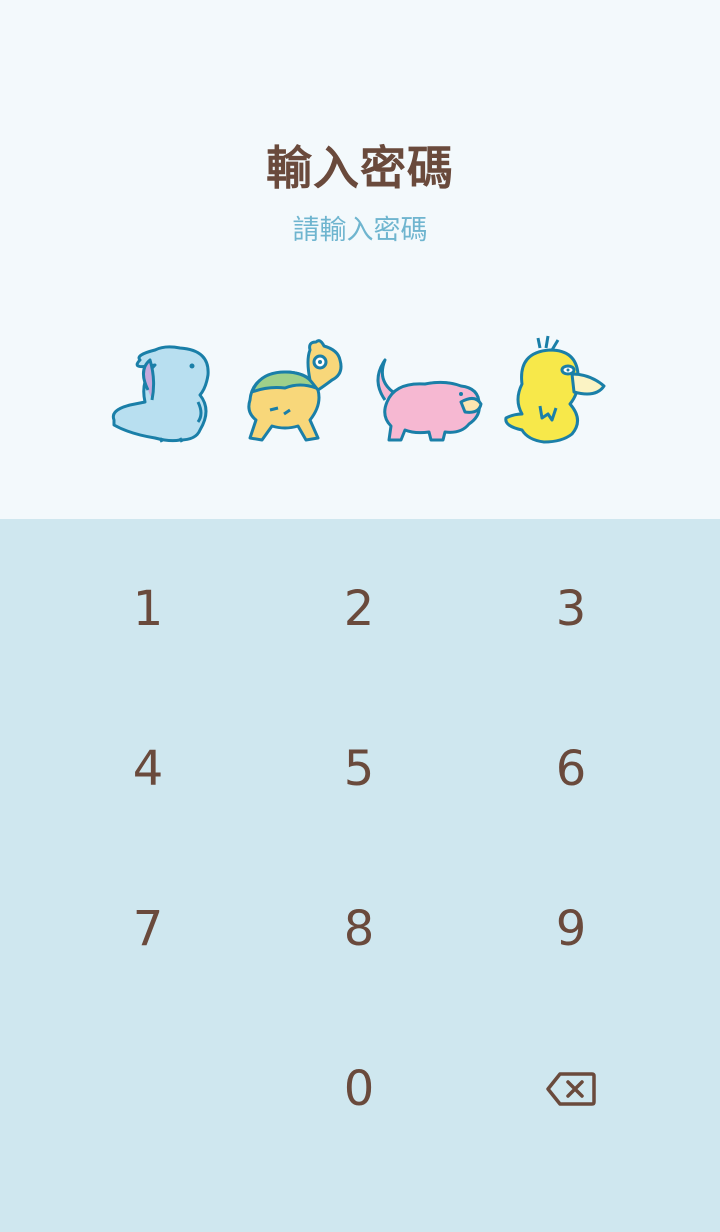  What do you see at coordinates (571, 609) in the screenshot?
I see `key-3: 3` at bounding box center [571, 609].